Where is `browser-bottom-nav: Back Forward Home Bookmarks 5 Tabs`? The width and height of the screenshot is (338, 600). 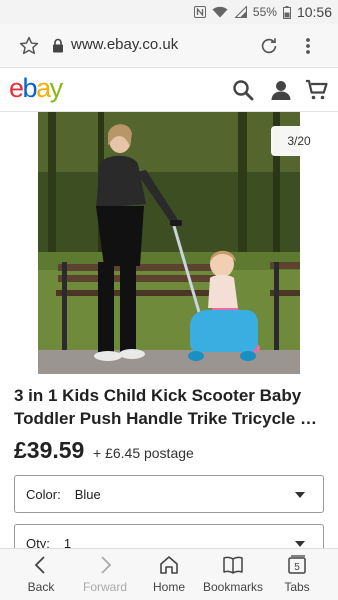 browser-bottom-nav: Back Forward Home Bookmarks 5 Tabs is located at coordinates (169, 574).